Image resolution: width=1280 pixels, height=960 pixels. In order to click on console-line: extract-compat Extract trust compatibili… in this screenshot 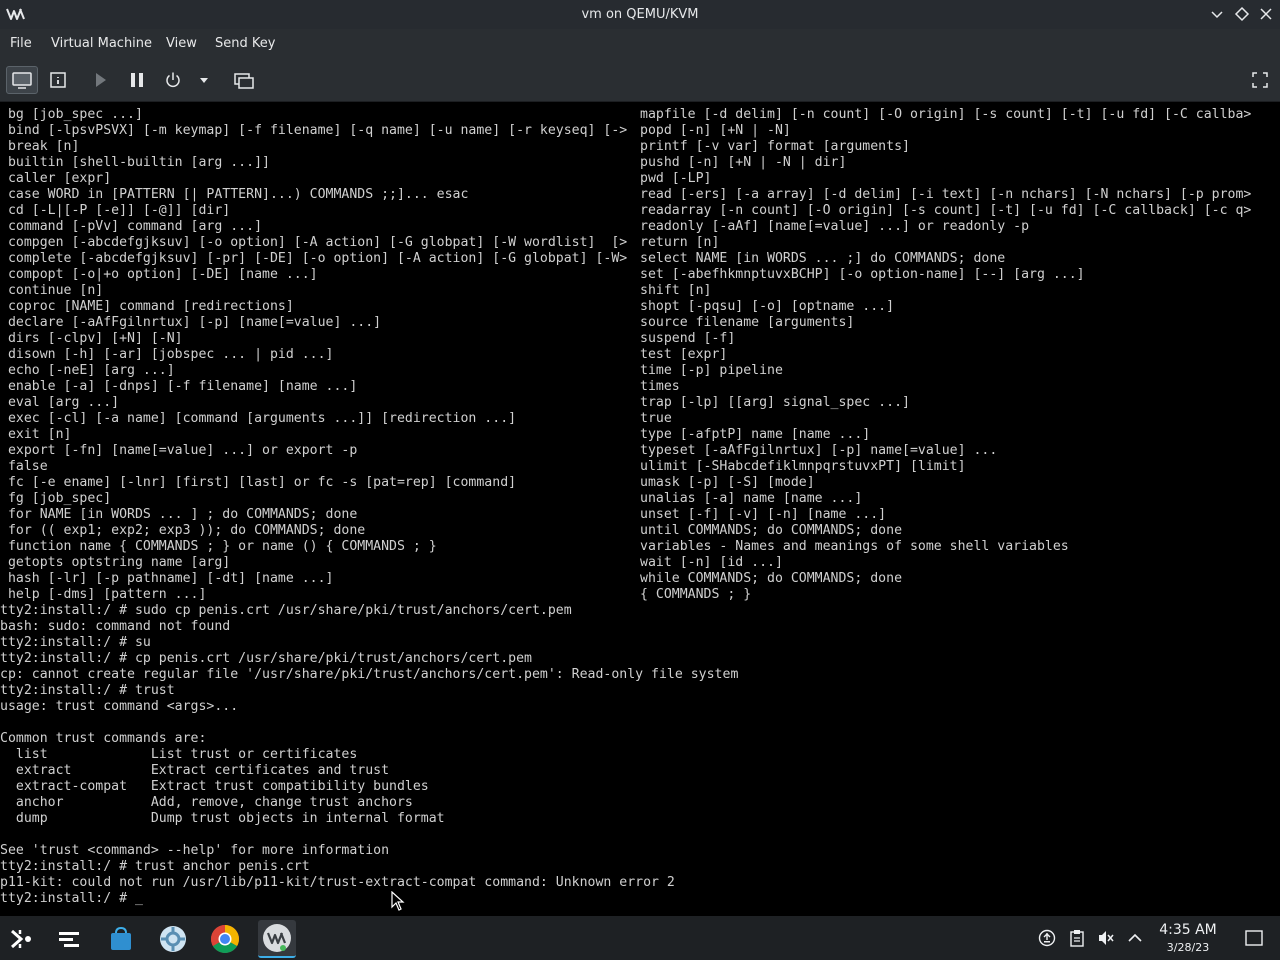, I will do `click(214, 786)`.